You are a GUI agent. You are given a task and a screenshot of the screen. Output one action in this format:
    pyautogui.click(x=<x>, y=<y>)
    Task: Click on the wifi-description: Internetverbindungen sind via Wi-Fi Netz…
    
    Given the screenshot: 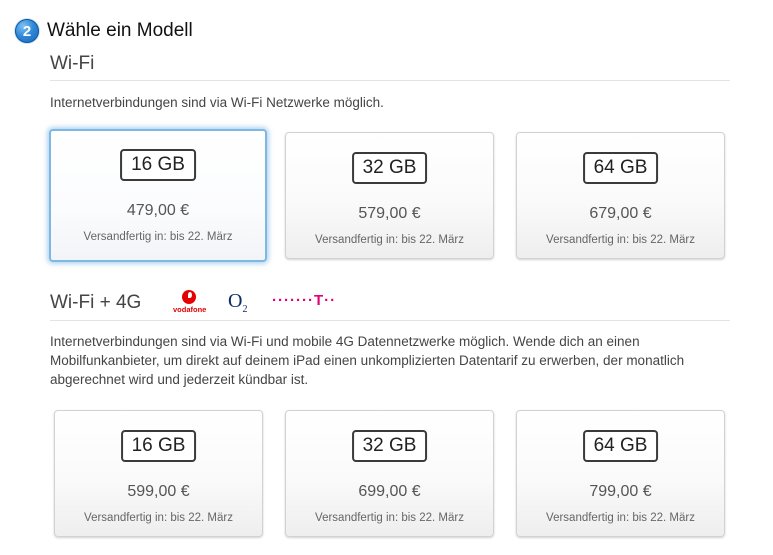 What is the action you would take?
    pyautogui.click(x=217, y=102)
    